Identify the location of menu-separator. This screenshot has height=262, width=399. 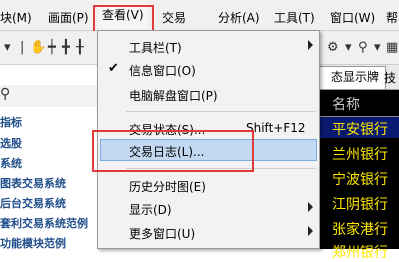
(221, 111).